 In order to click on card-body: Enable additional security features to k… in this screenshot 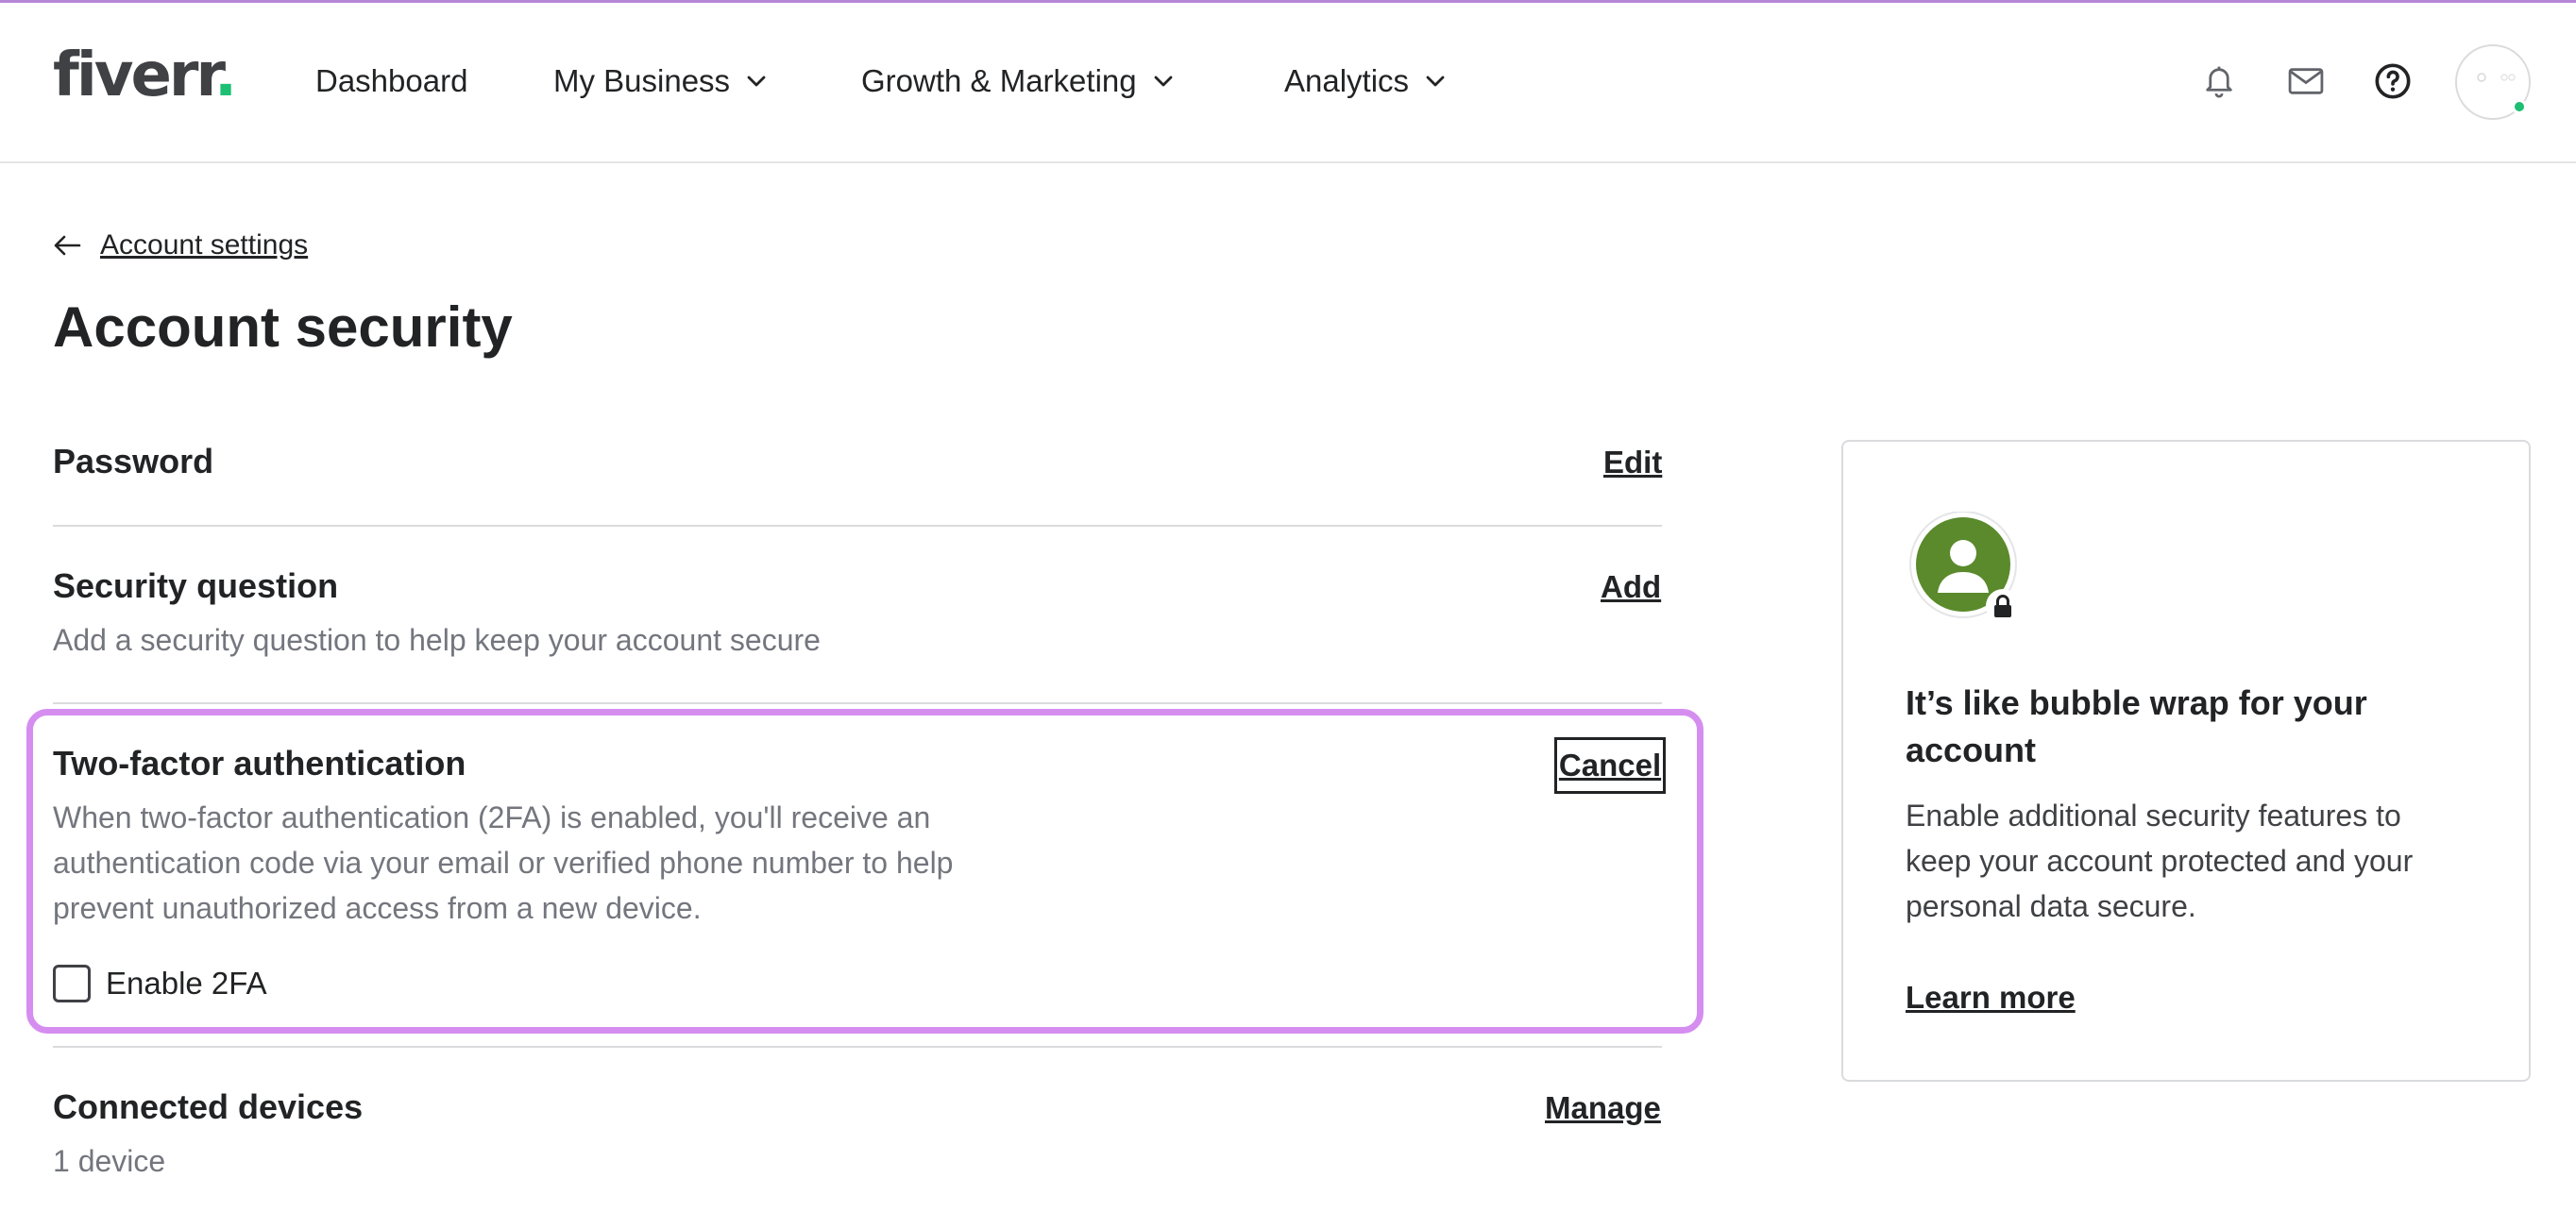, I will do `click(2198, 861)`.